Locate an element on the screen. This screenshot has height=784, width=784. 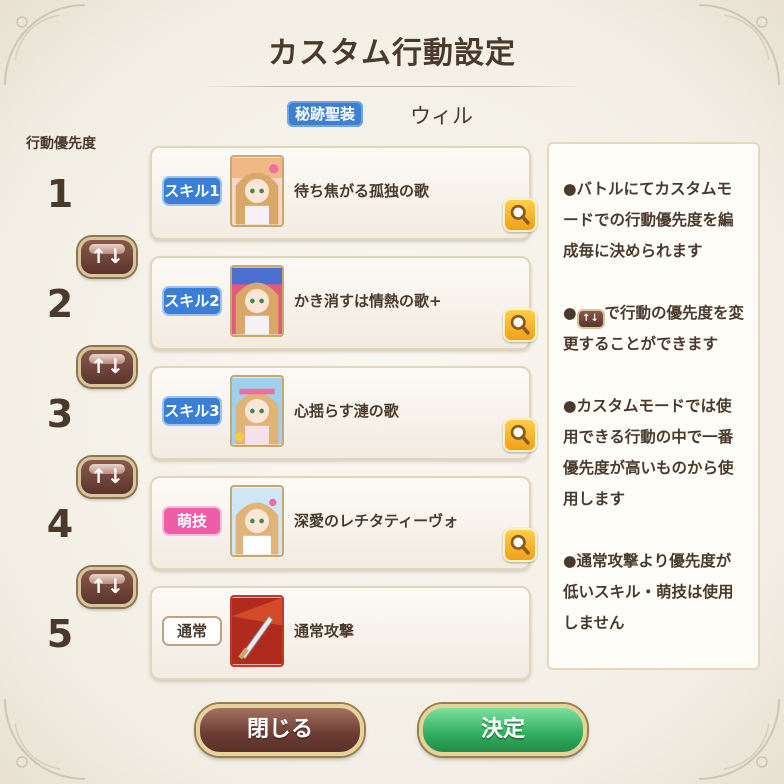
action-card-2: スキル2 かき消すは情熱の歌+ is located at coordinates (343, 303).